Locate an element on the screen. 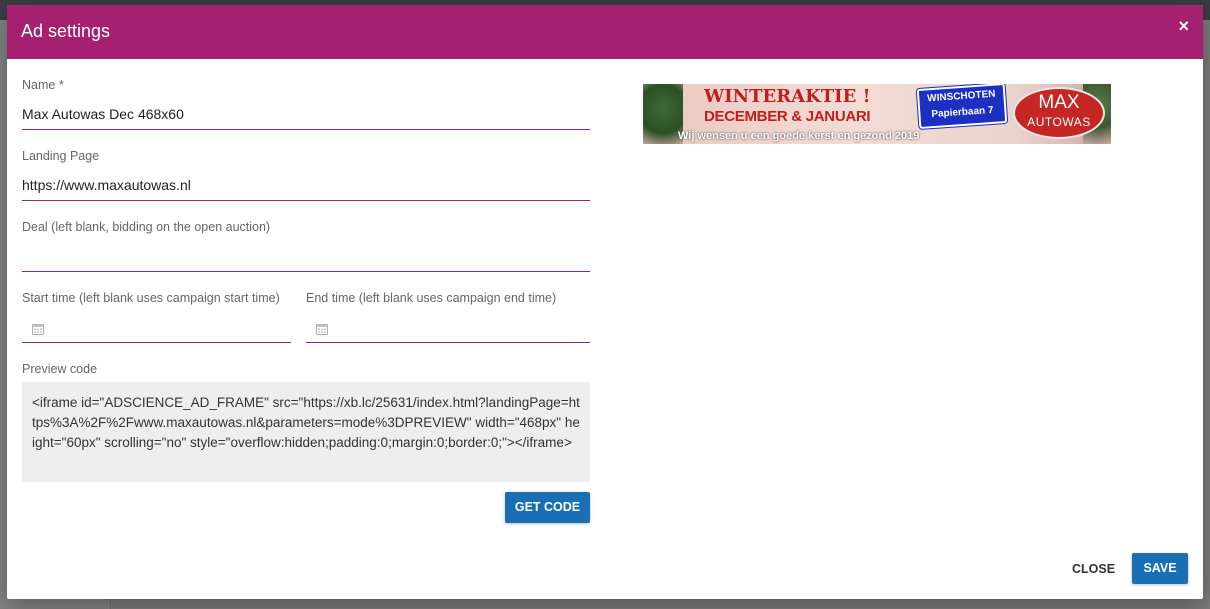 The image size is (1210, 609). landing-page-label: Landing Page is located at coordinates (61, 156).